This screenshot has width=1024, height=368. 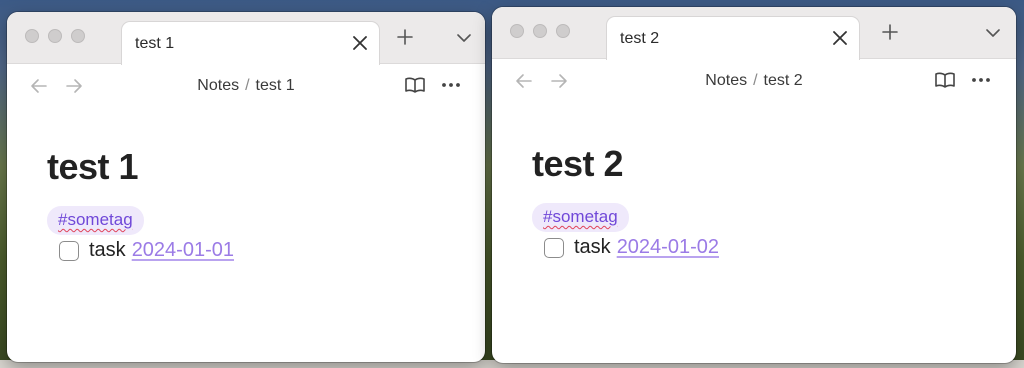 I want to click on tab-bar: test 2, so click(x=754, y=33).